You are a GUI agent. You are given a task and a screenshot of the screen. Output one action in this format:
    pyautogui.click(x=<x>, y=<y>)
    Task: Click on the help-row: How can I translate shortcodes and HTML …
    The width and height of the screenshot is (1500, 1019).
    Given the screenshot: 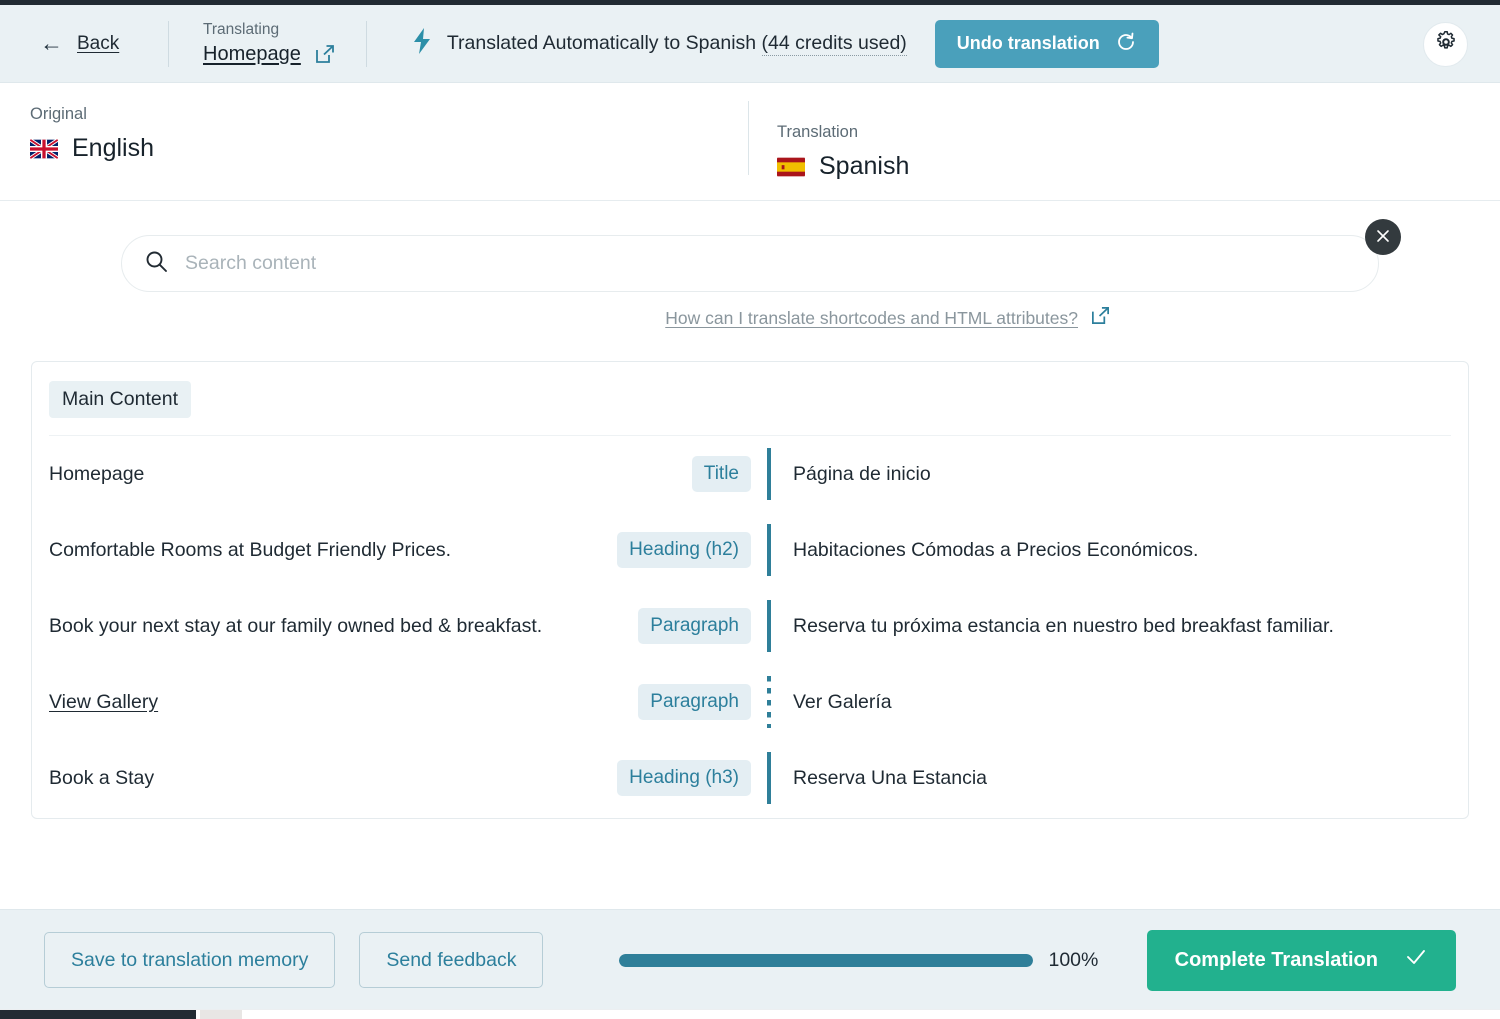 What is the action you would take?
    pyautogui.click(x=750, y=318)
    